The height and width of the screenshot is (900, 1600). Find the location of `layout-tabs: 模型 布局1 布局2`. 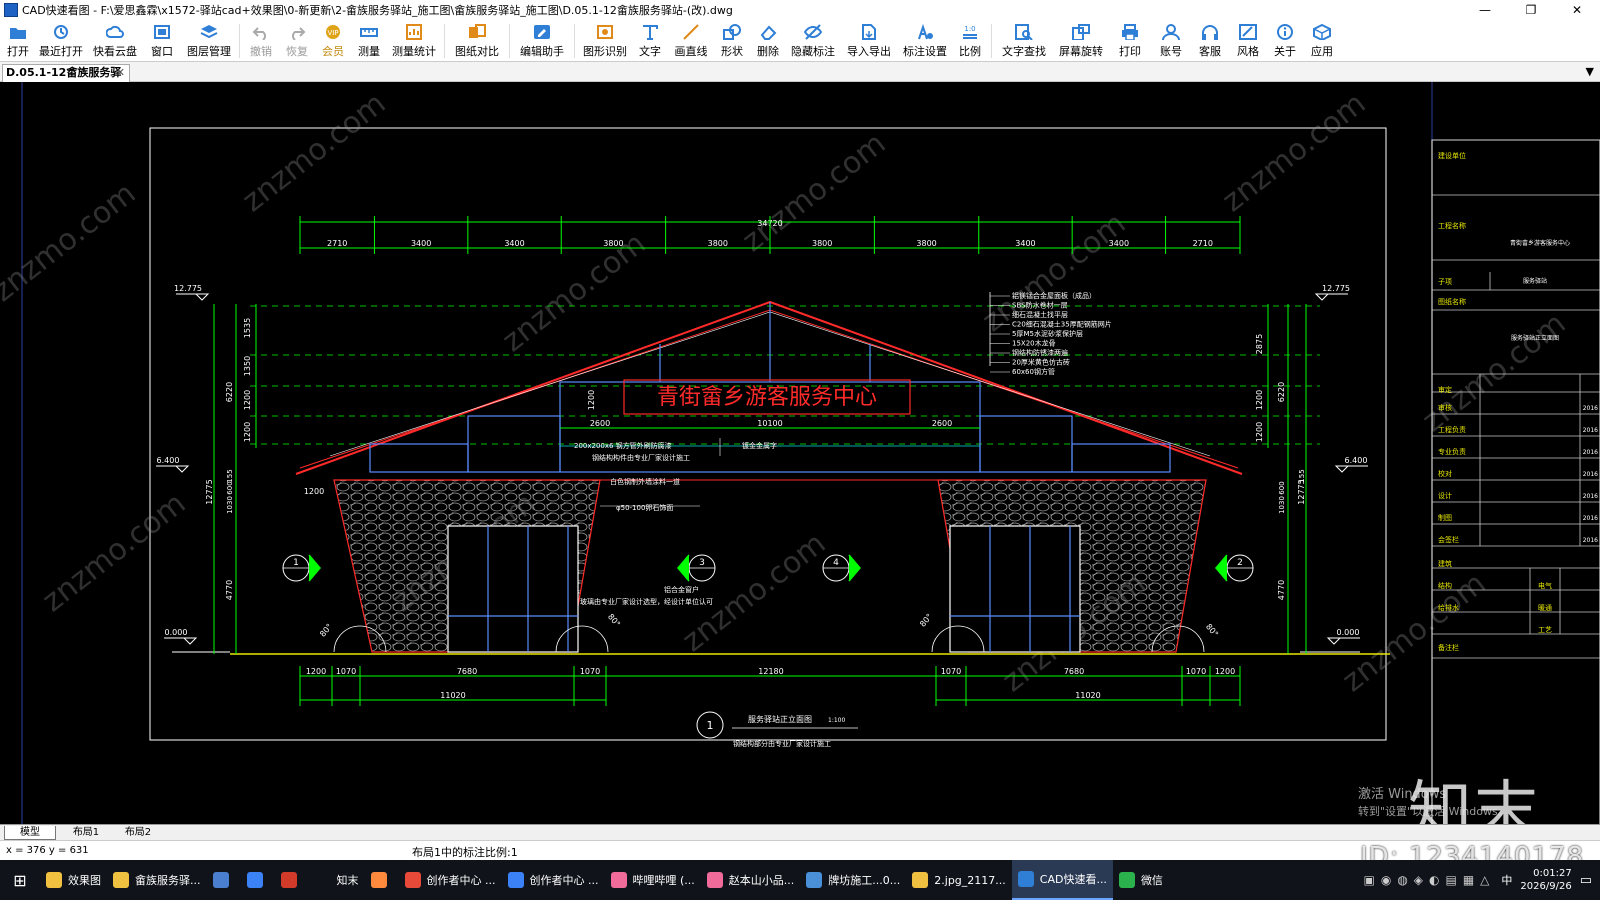

layout-tabs: 模型 布局1 布局2 is located at coordinates (800, 832).